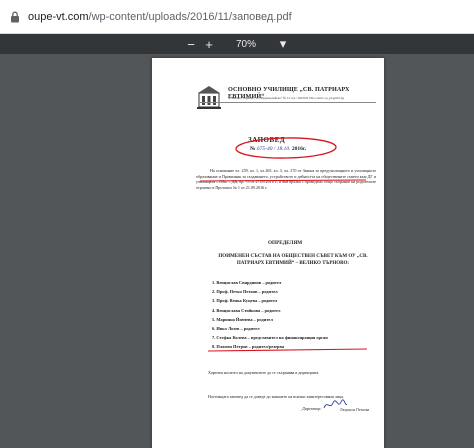  What do you see at coordinates (299, 149) in the screenshot?
I see `order-number-suffix: 2016г.` at bounding box center [299, 149].